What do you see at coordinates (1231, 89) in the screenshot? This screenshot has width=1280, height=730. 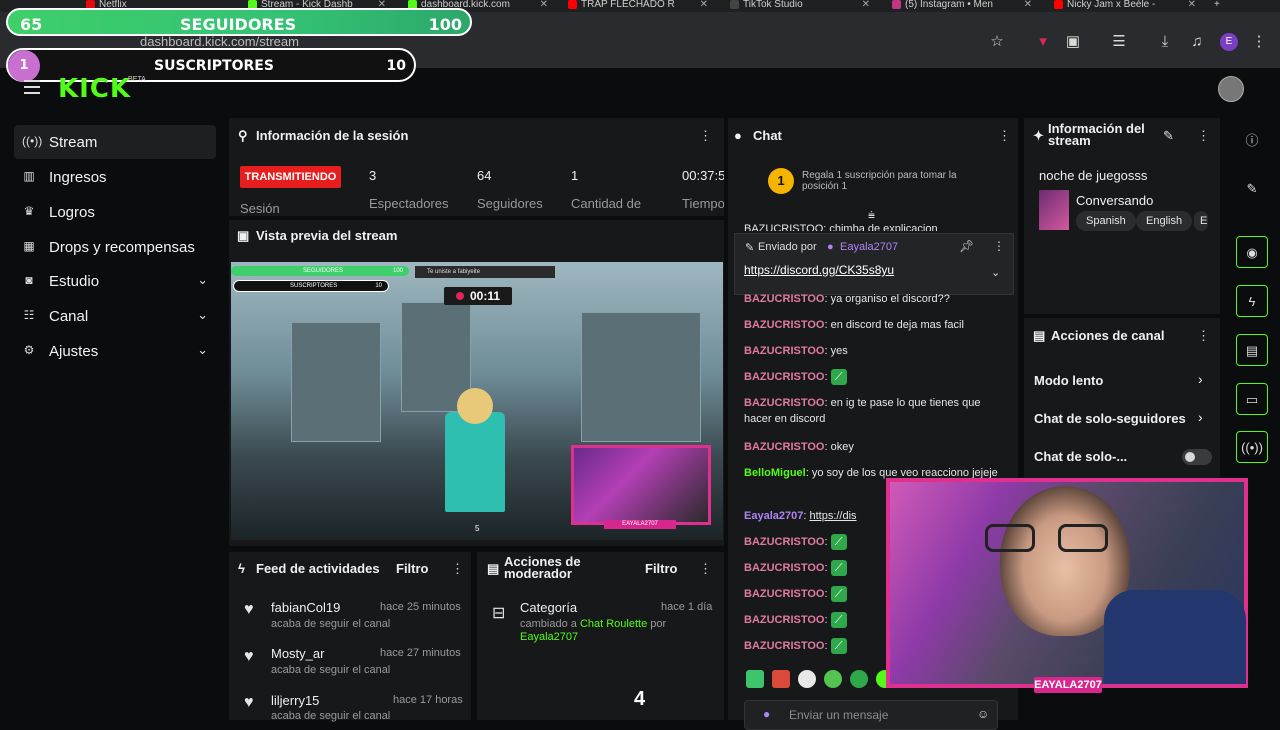 I see `avatar` at bounding box center [1231, 89].